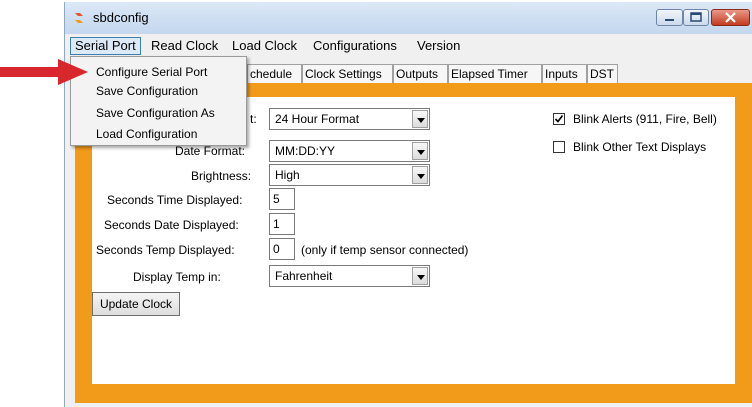 Image resolution: width=752 pixels, height=407 pixels. Describe the element at coordinates (146, 134) in the screenshot. I see `menu-item-load-configuration: Load Configuration` at that location.